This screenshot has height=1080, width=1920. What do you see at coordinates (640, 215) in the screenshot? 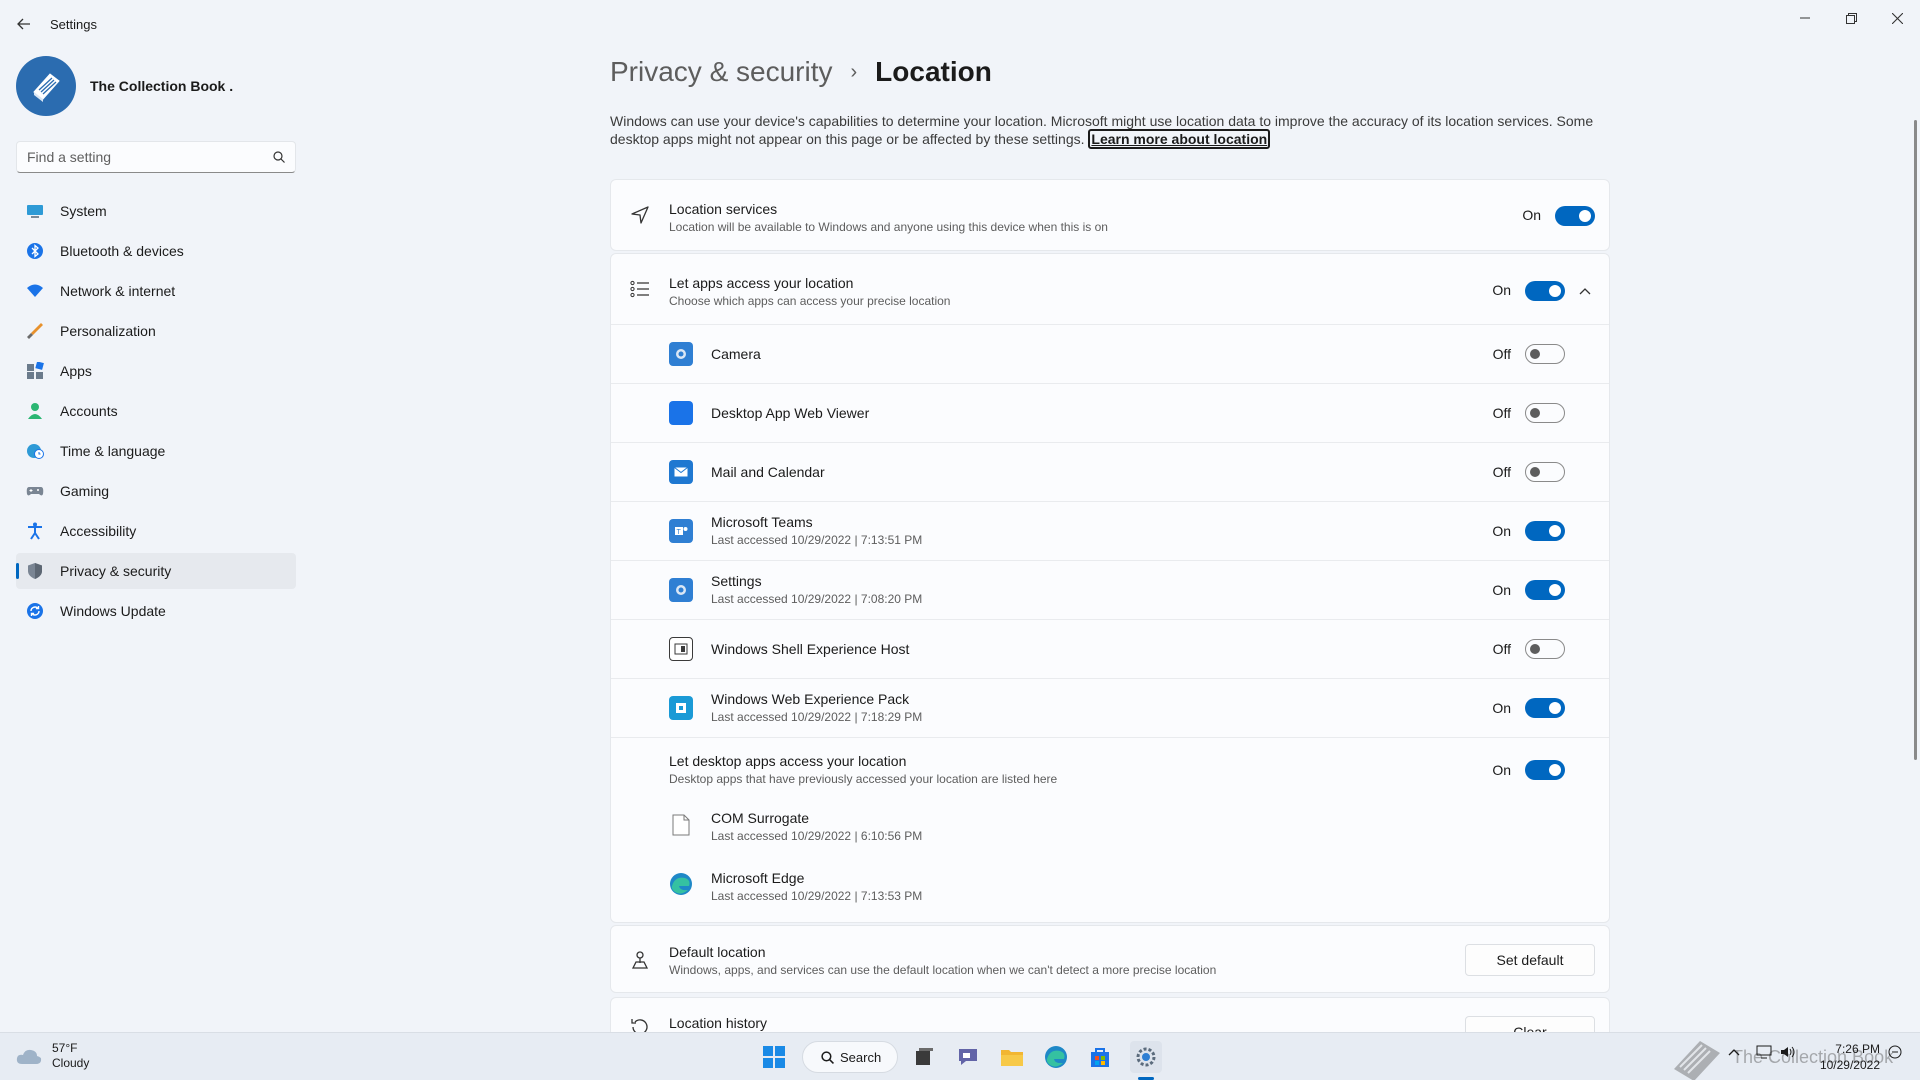
I see `location-arrow-icon` at bounding box center [640, 215].